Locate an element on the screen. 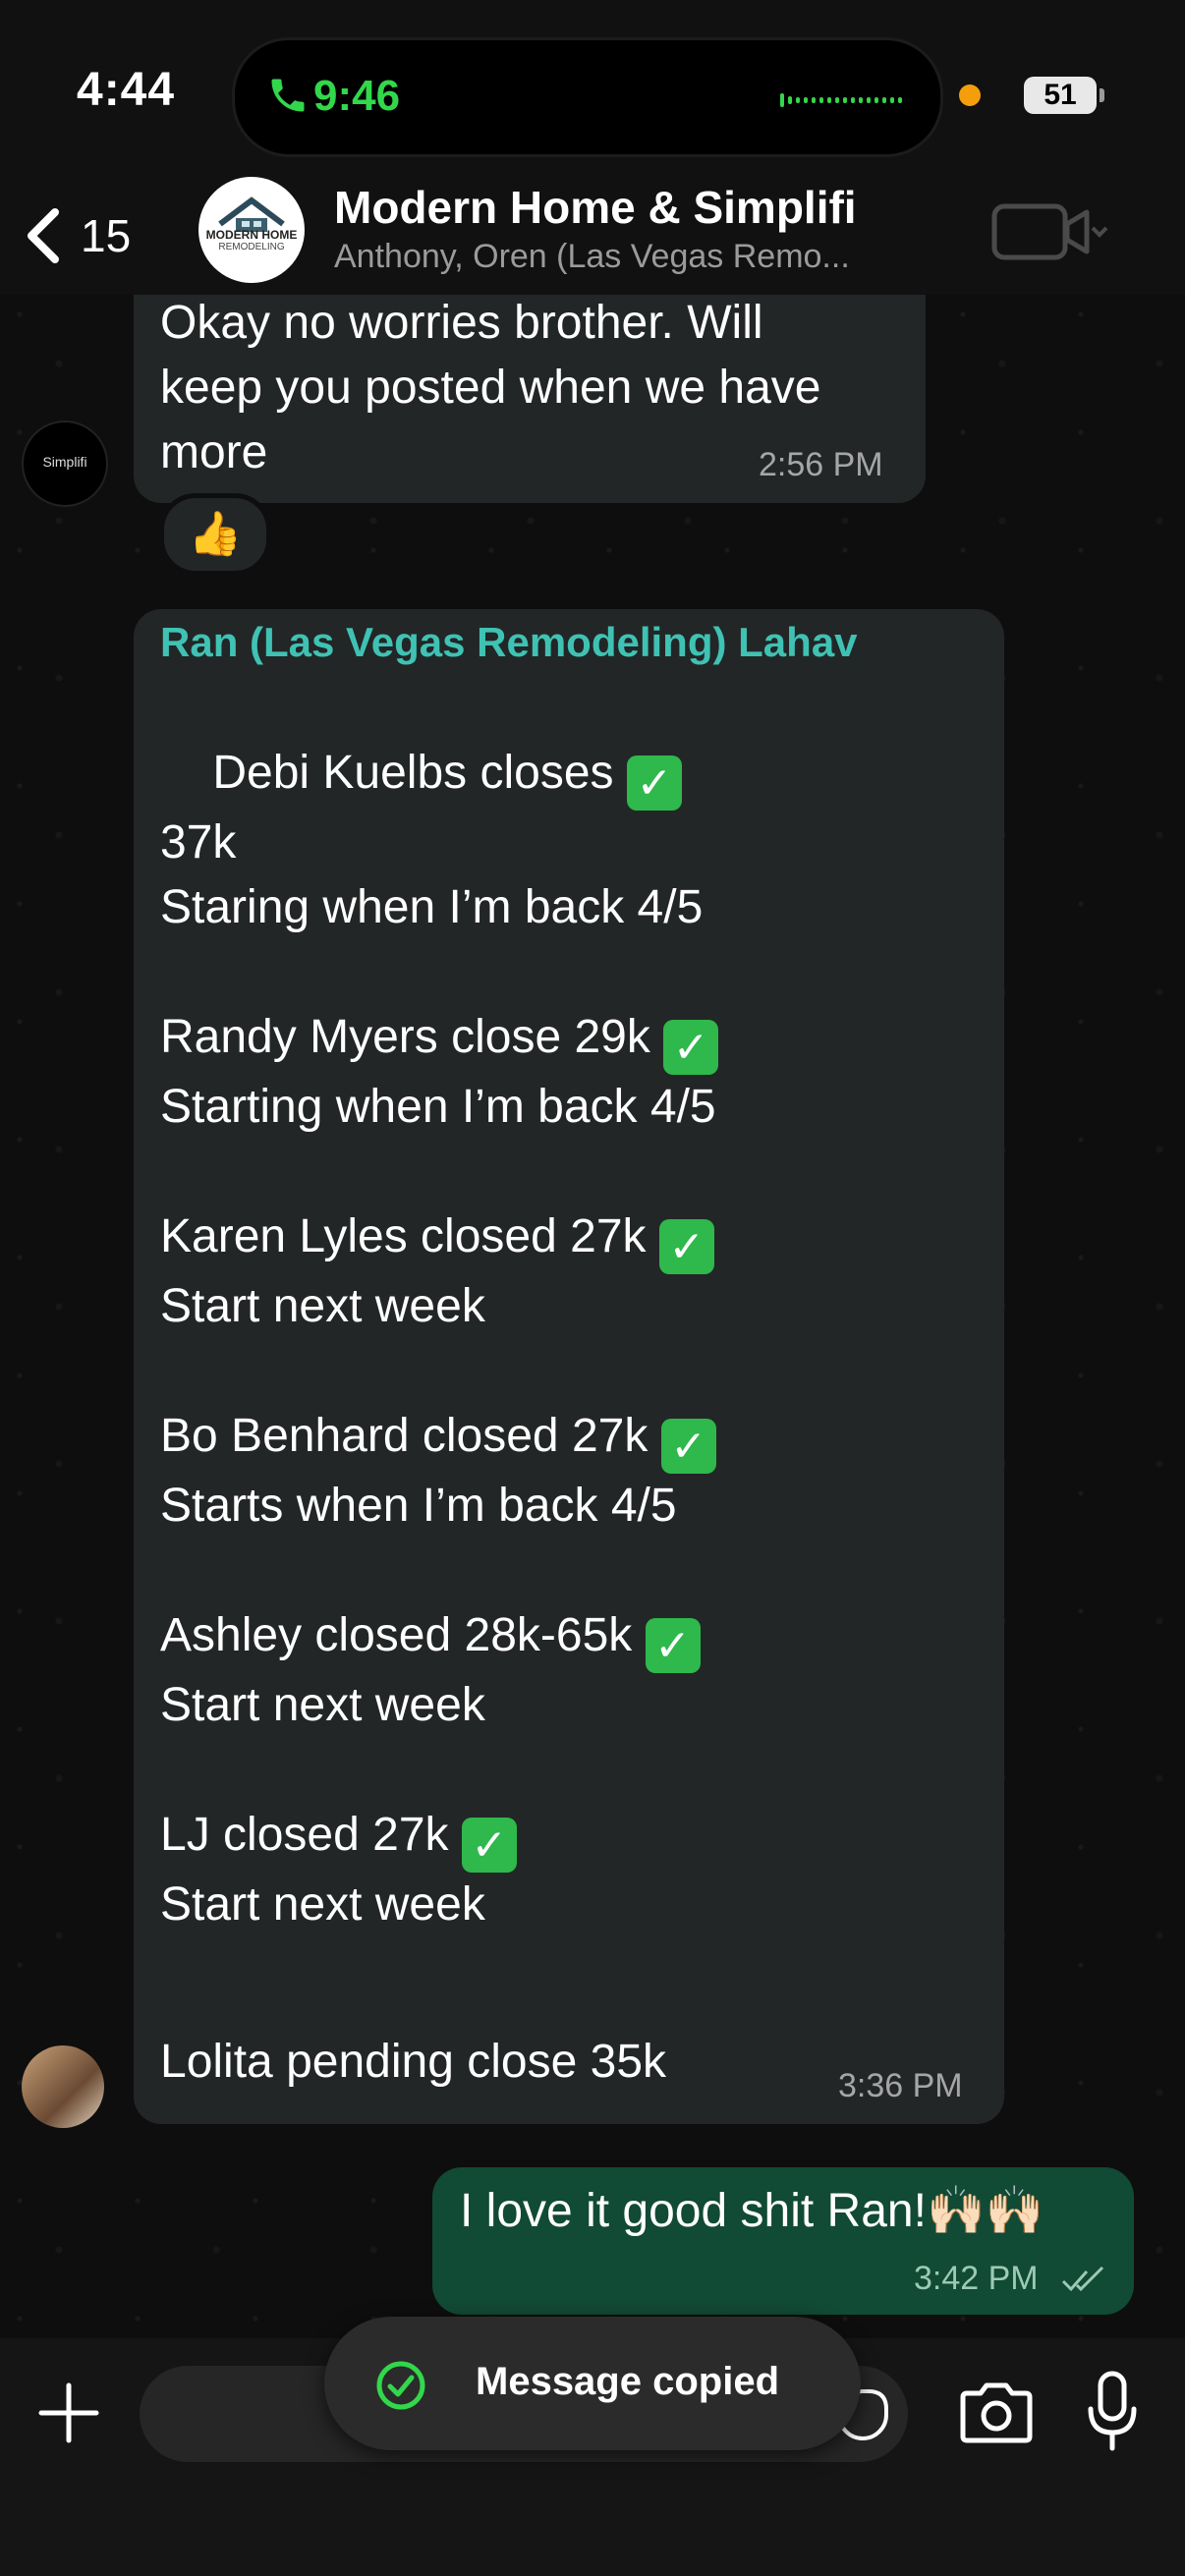 This screenshot has width=1185, height=2576. plus-icon is located at coordinates (68, 2412).